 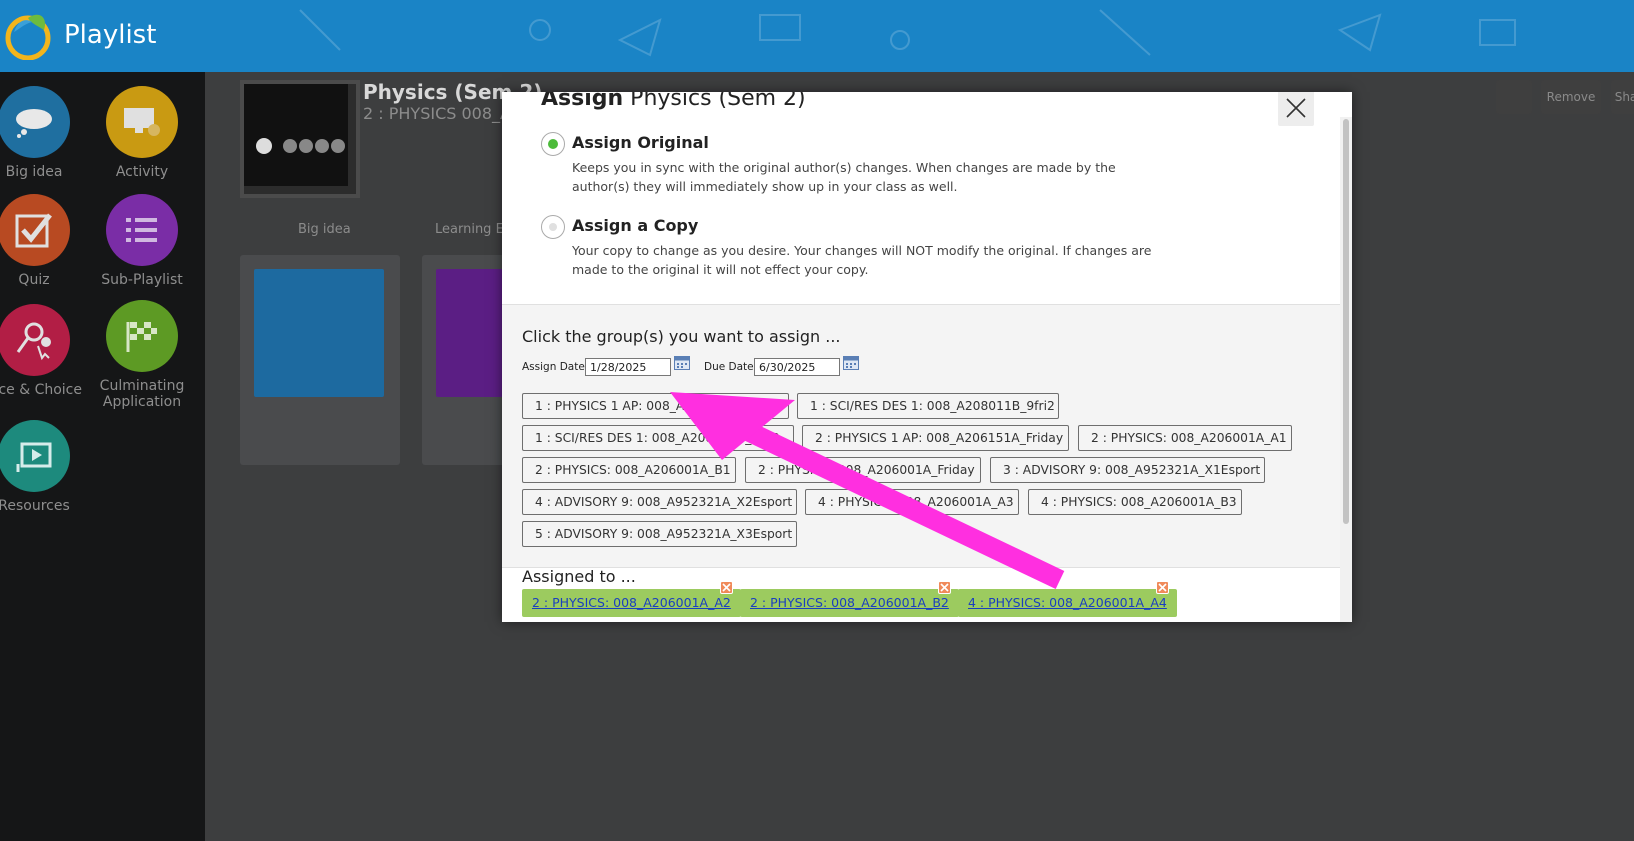 What do you see at coordinates (659, 534) in the screenshot?
I see `group-button: 5 : ADVISORY 9: 008_A952321A_X3Esport` at bounding box center [659, 534].